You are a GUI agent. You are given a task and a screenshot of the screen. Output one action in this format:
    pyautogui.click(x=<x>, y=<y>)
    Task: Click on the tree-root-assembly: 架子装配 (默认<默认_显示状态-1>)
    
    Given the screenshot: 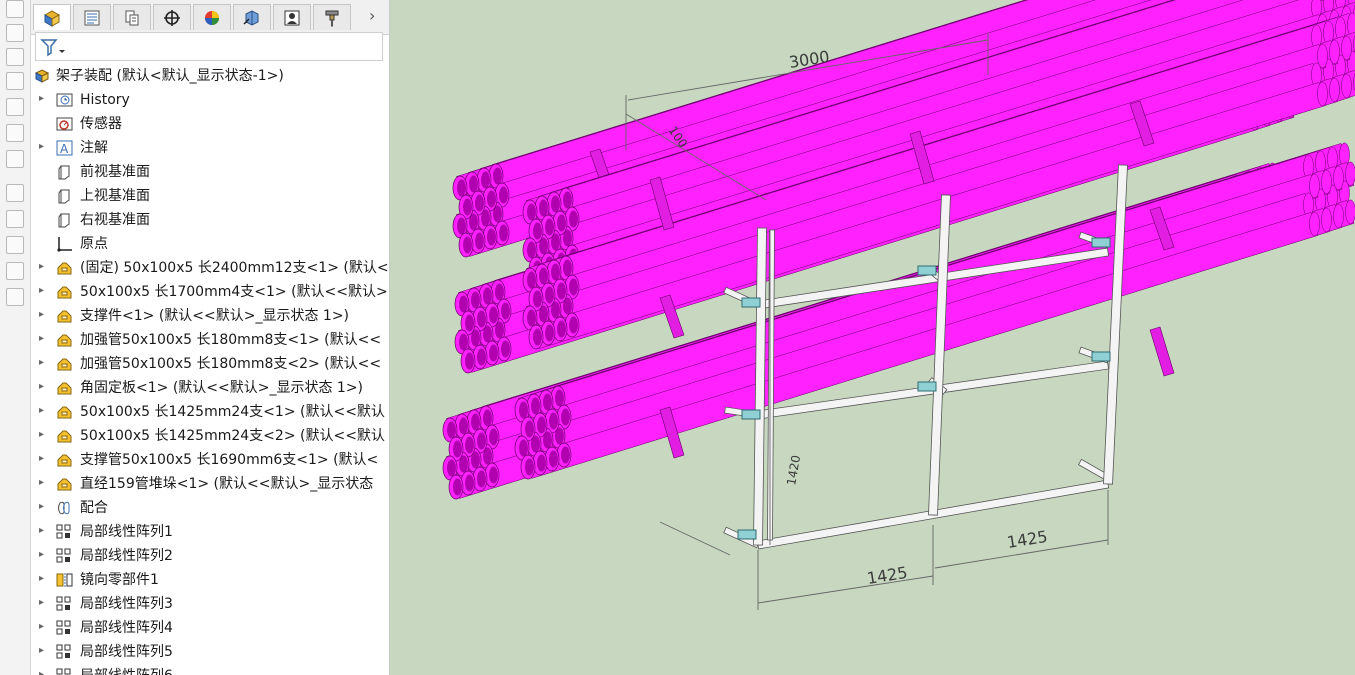 What is the action you would take?
    pyautogui.click(x=210, y=76)
    